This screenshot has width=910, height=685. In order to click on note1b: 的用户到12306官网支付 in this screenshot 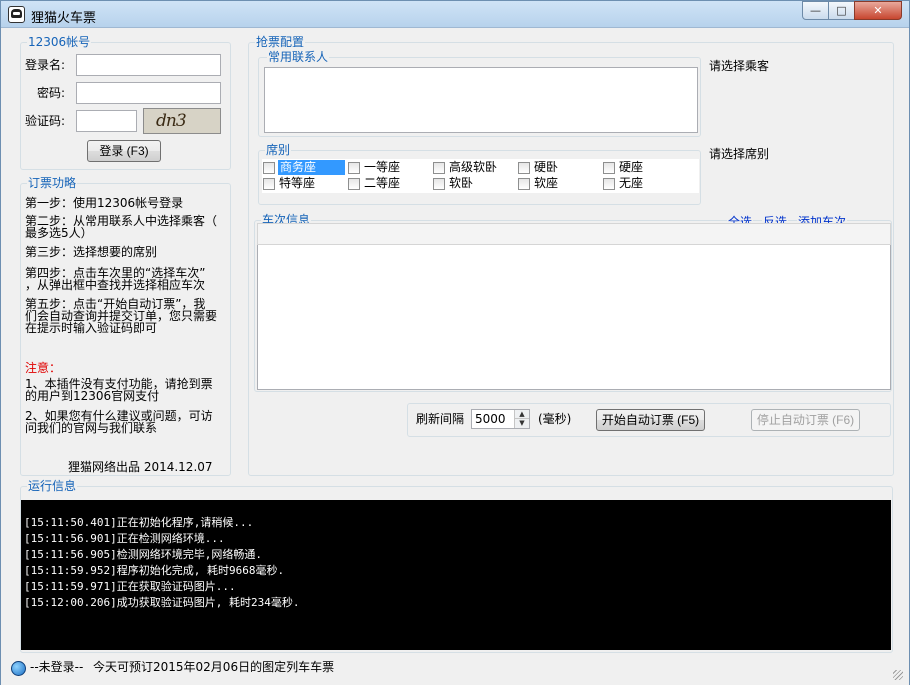, I will do `click(92, 396)`.